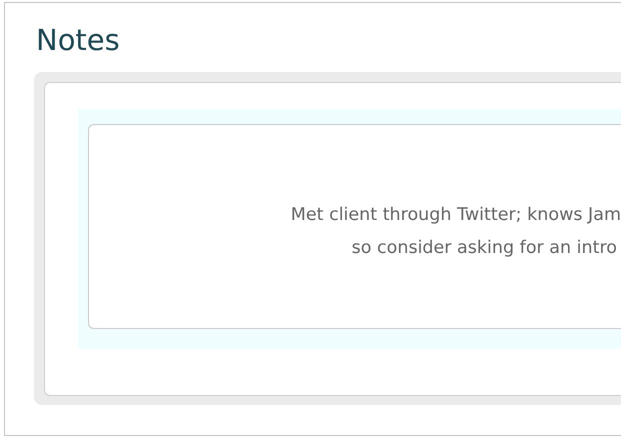 This screenshot has width=621, height=438. Describe the element at coordinates (485, 248) in the screenshot. I see `note-text: so consider asking for an intro` at that location.